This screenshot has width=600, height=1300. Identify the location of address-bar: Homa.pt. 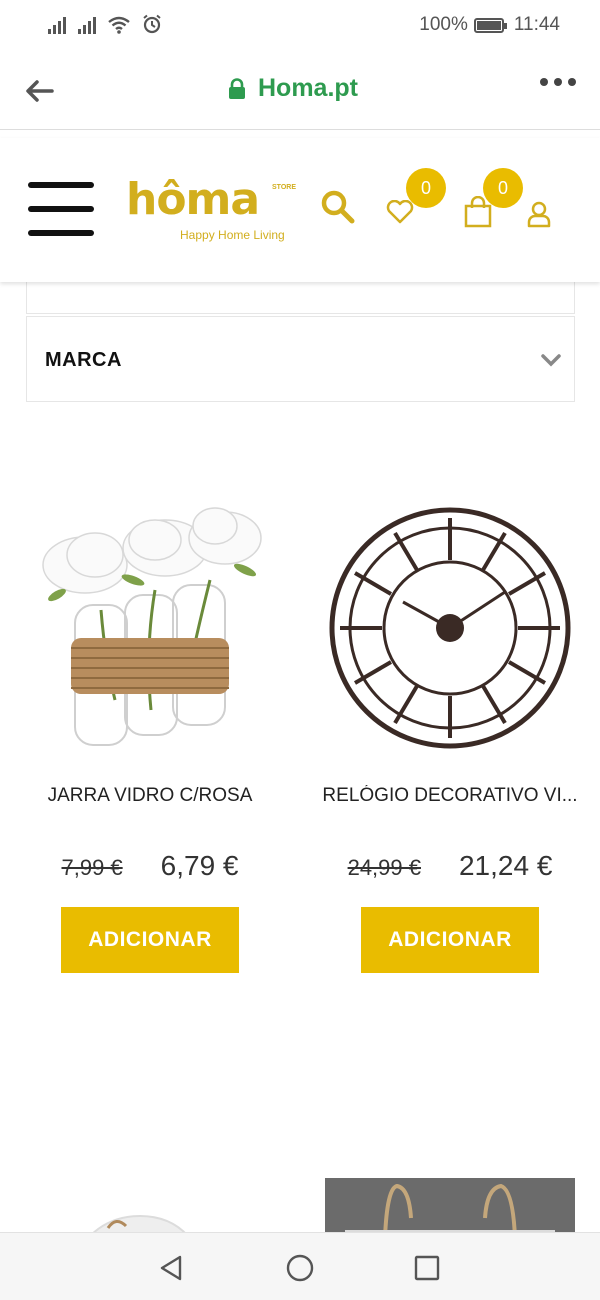
(293, 88).